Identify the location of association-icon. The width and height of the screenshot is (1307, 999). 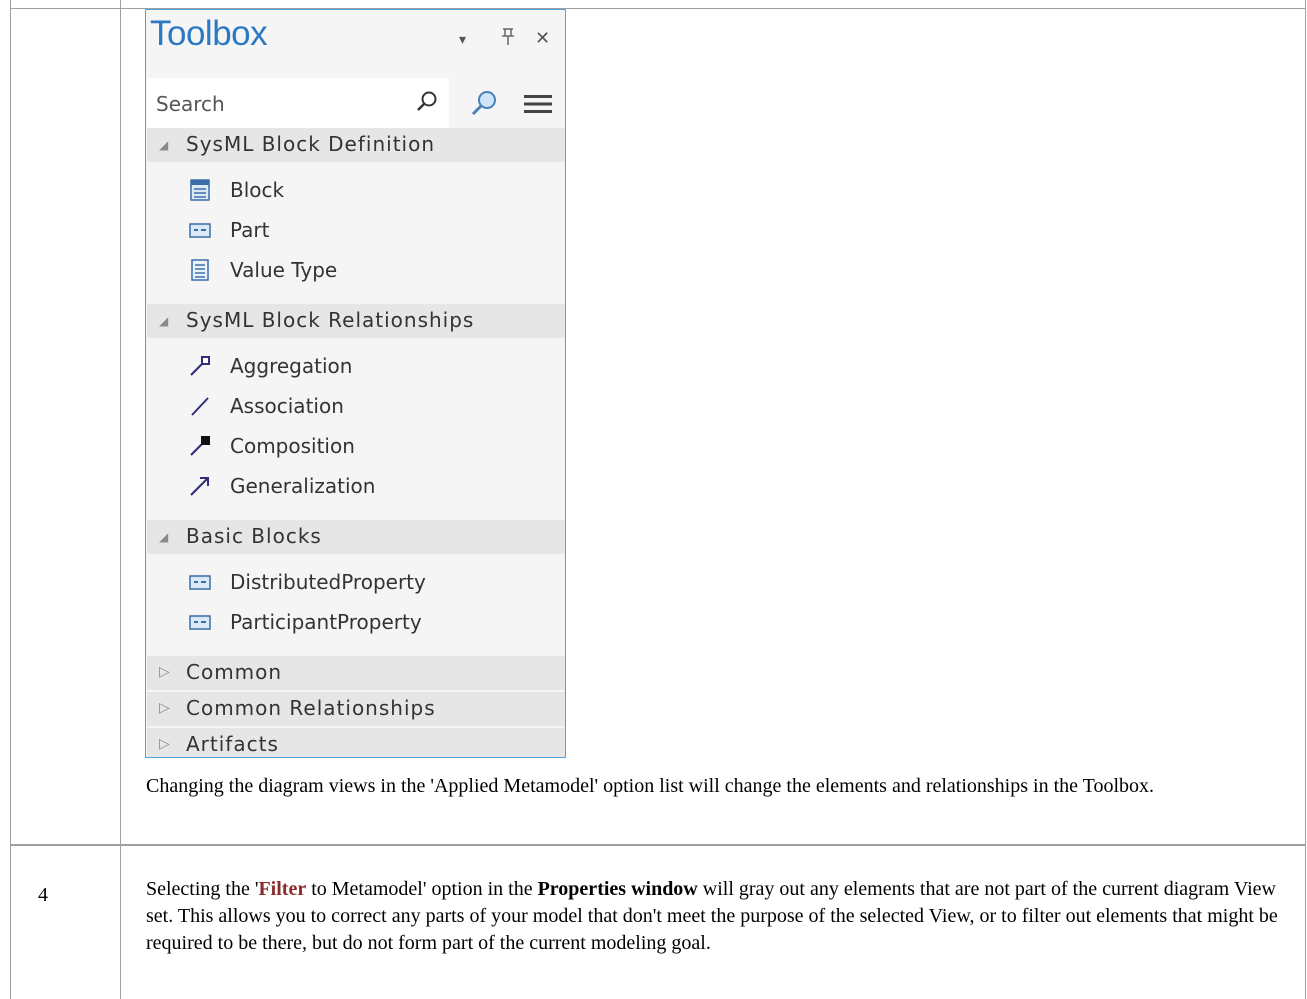
(200, 406).